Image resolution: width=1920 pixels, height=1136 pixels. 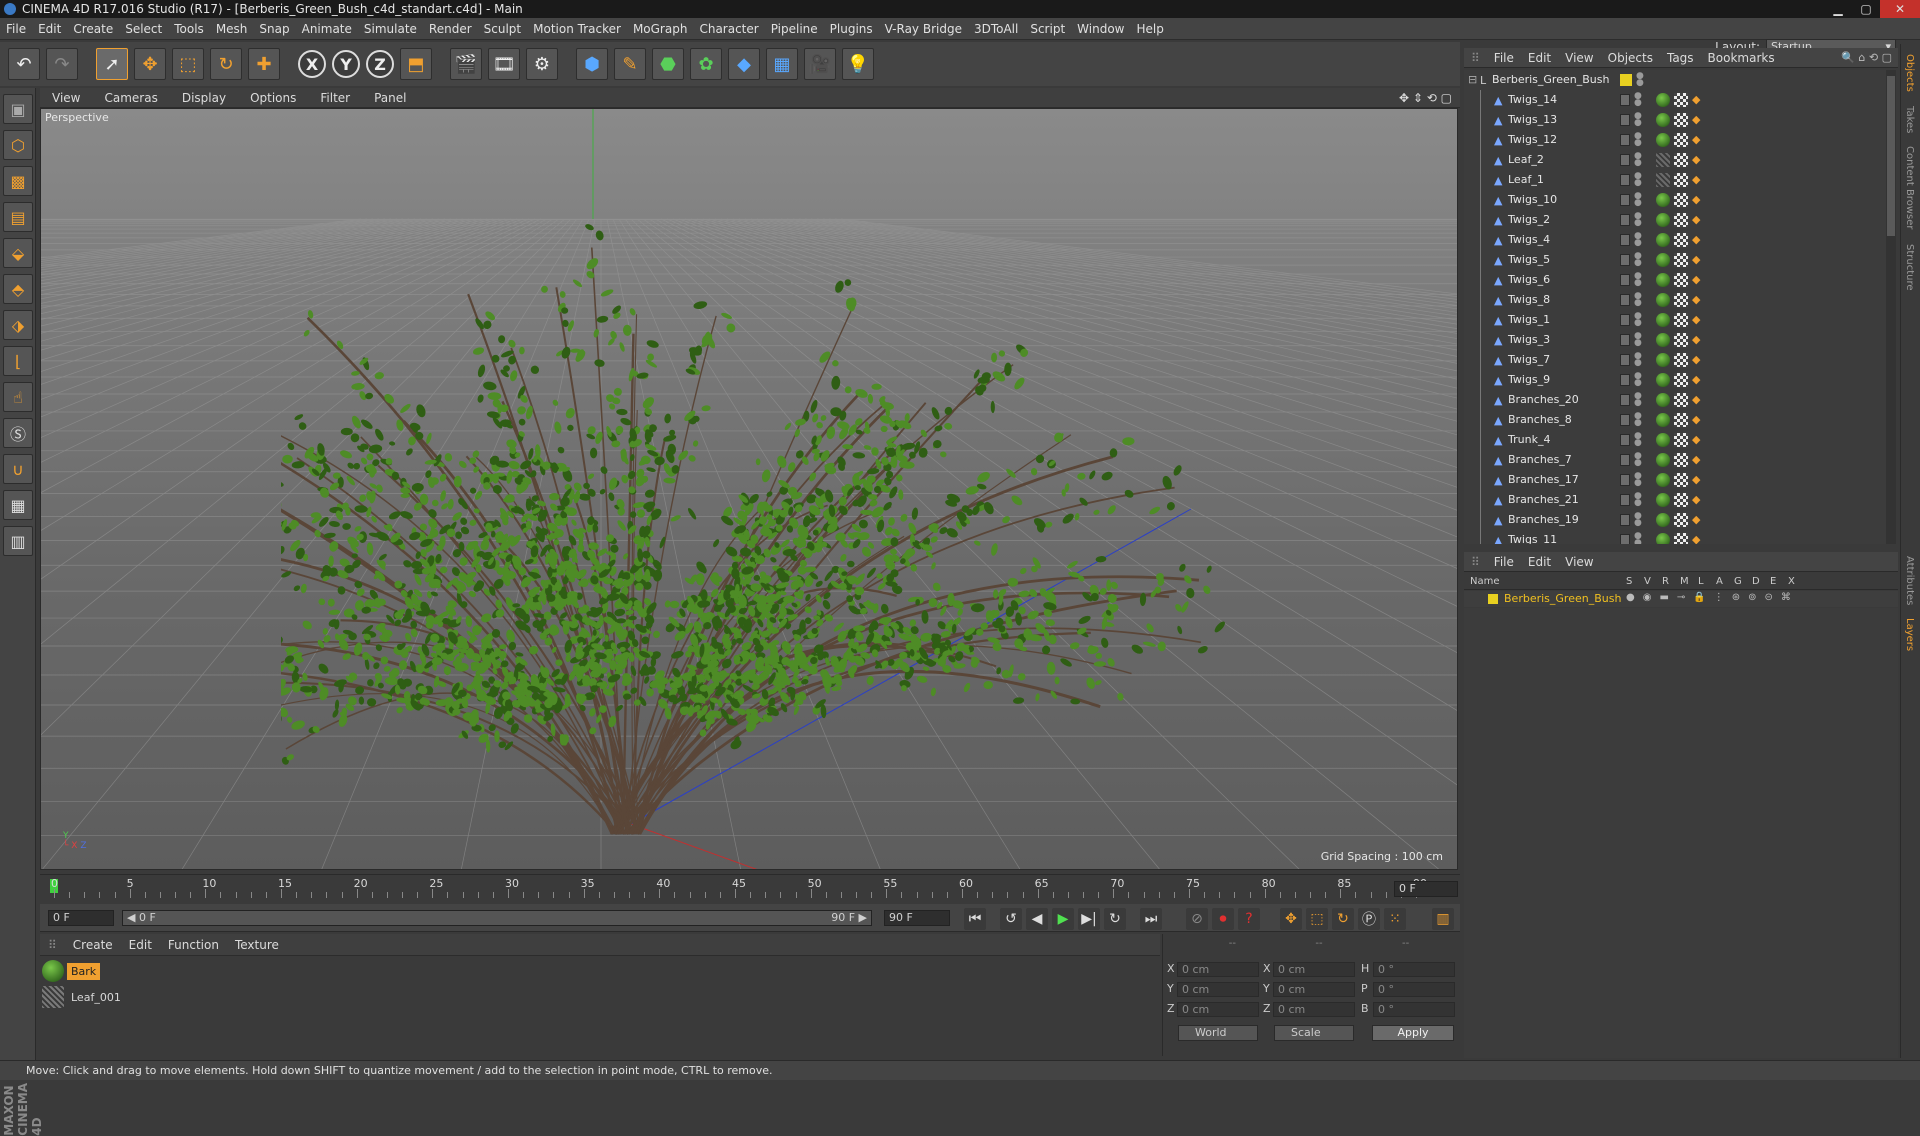 I want to click on goto-end-icon: ⏭, so click(x=1151, y=919).